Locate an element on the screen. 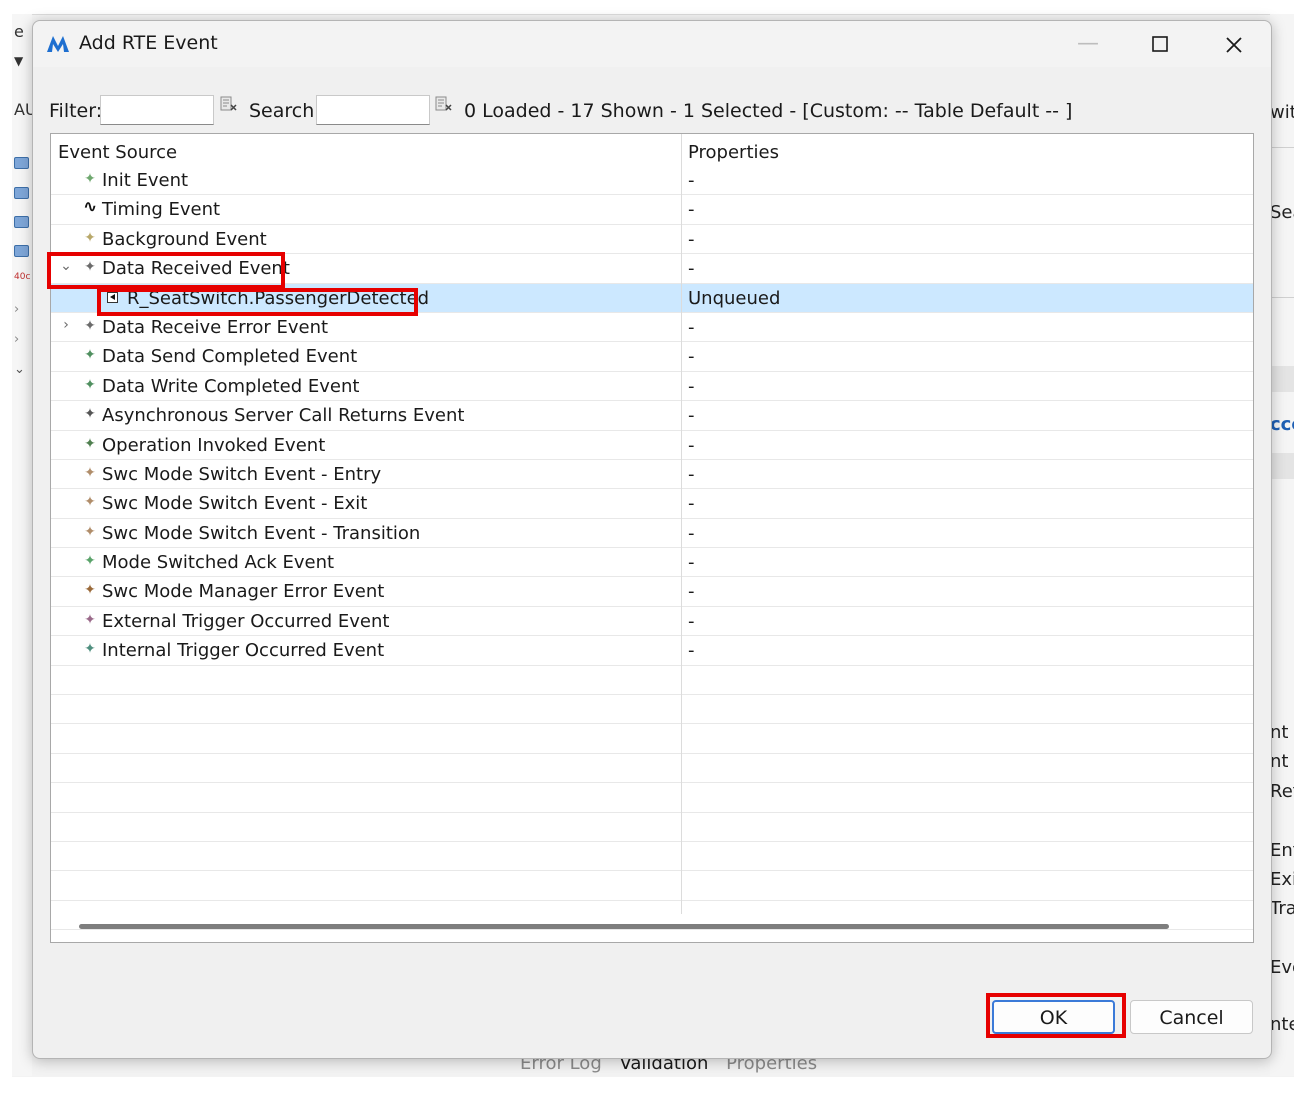  row-event-label: Operation Invoked Event is located at coordinates (214, 445).